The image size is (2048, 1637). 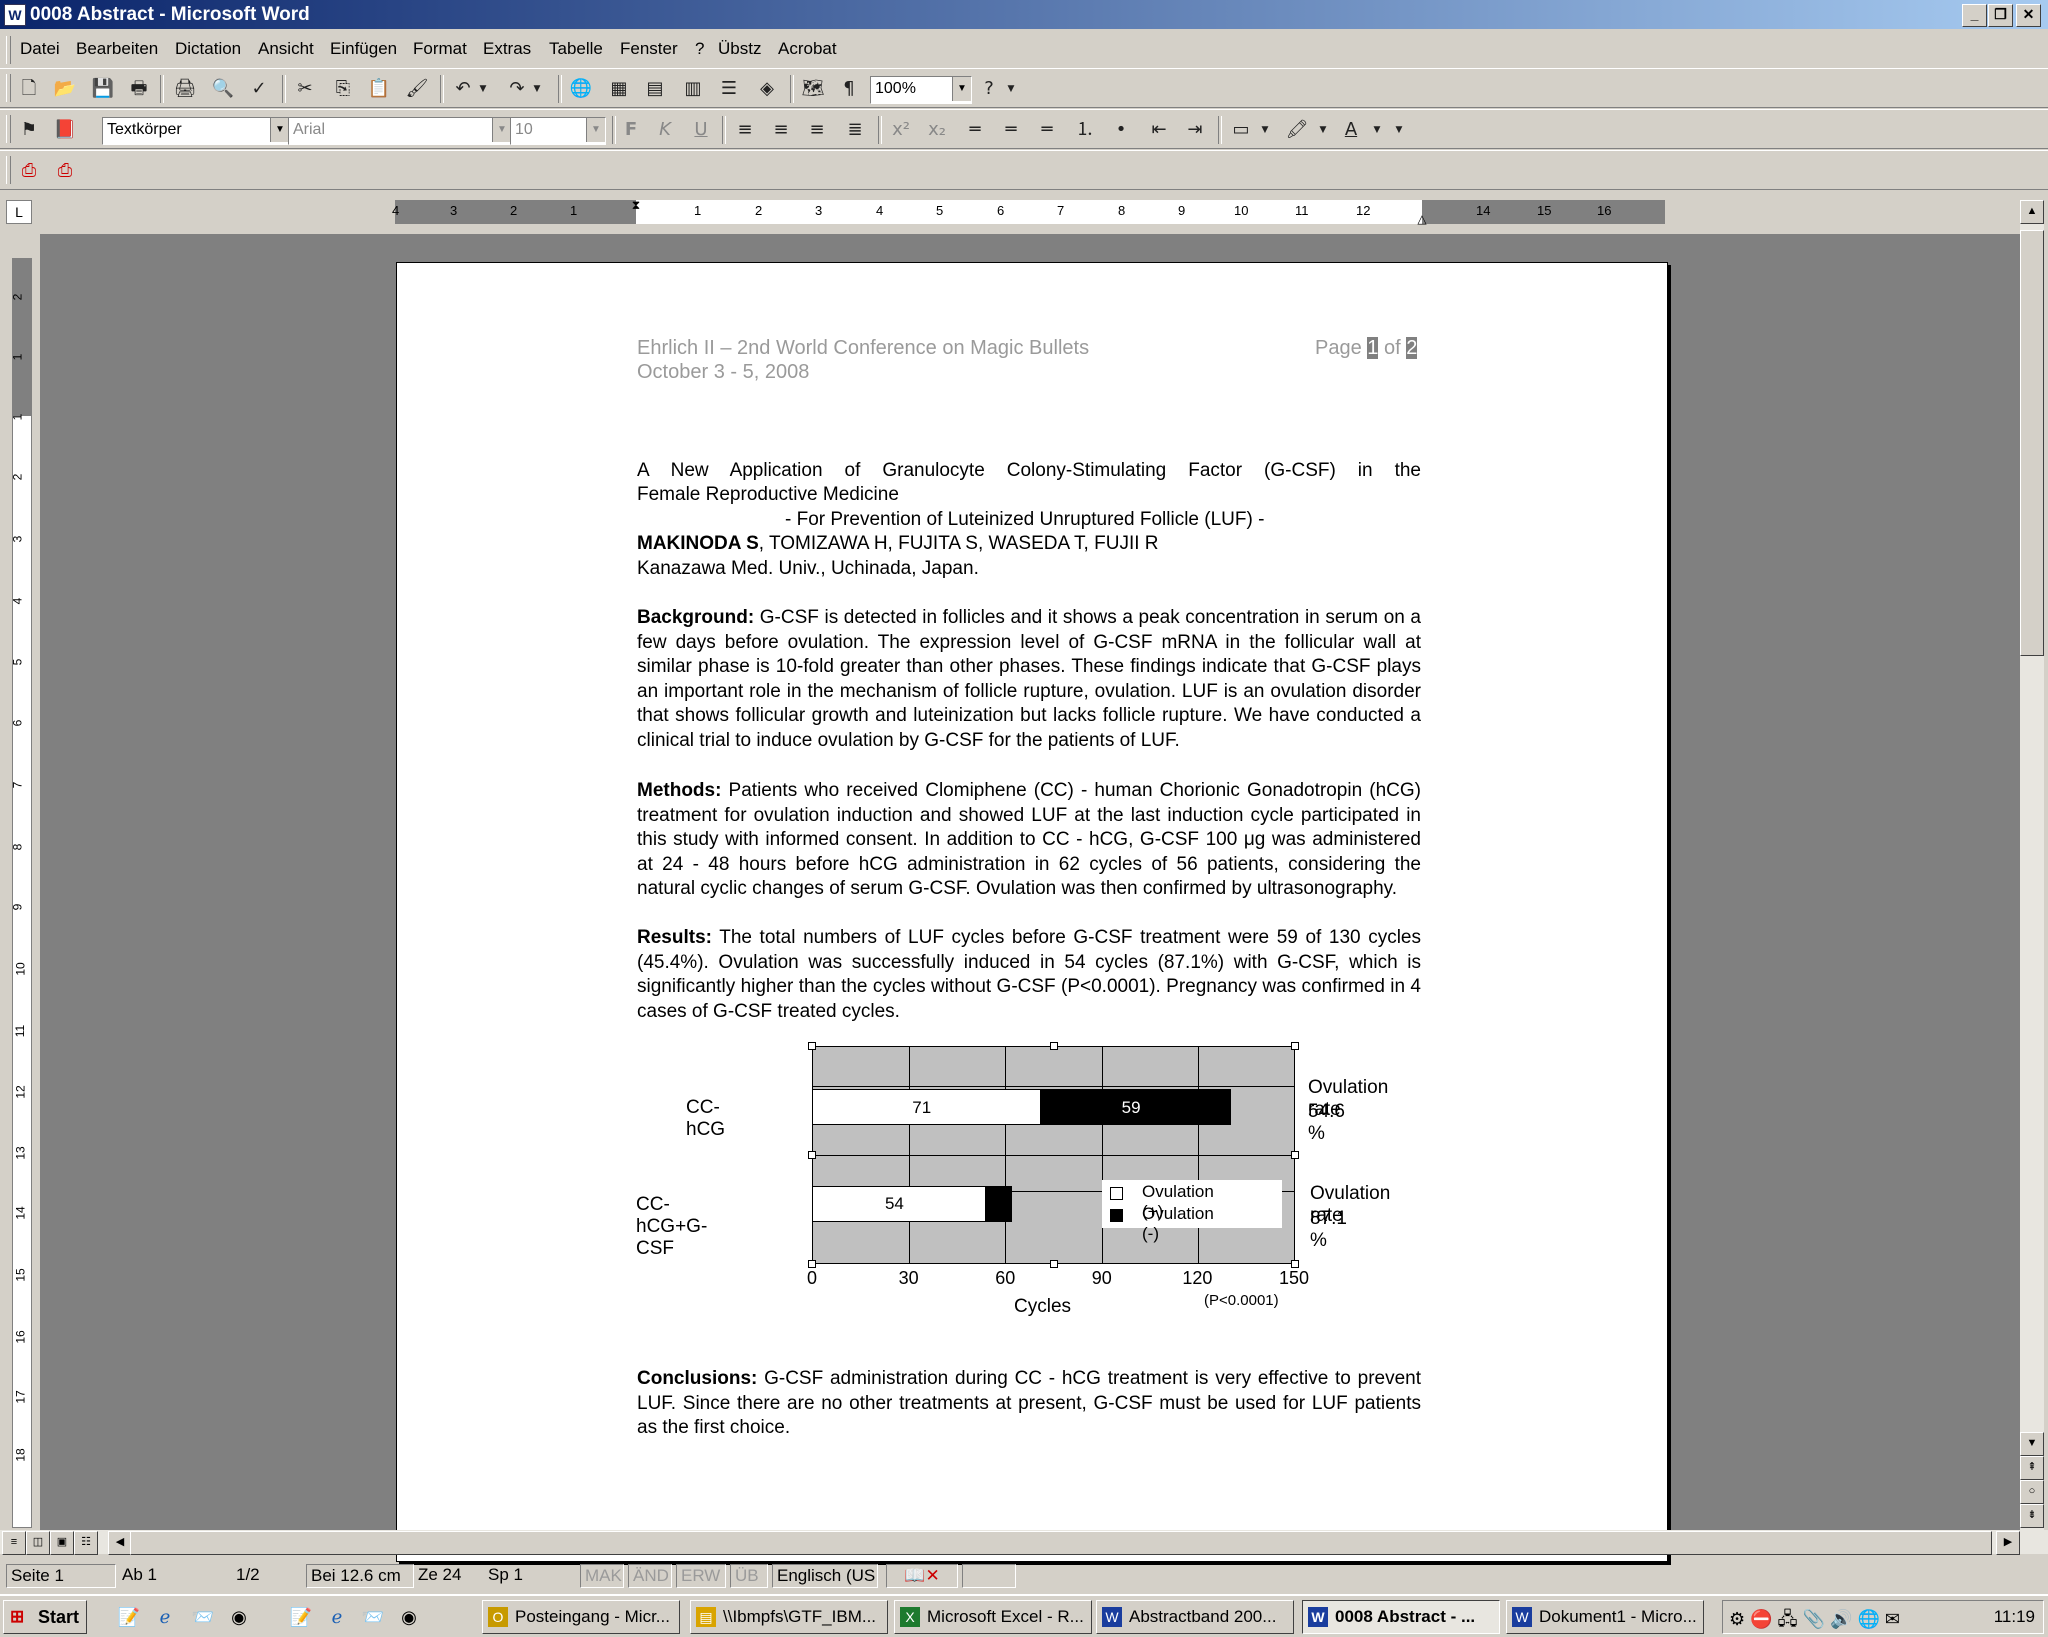 What do you see at coordinates (576, 49) in the screenshot?
I see `menu-tabelle: Tabelle` at bounding box center [576, 49].